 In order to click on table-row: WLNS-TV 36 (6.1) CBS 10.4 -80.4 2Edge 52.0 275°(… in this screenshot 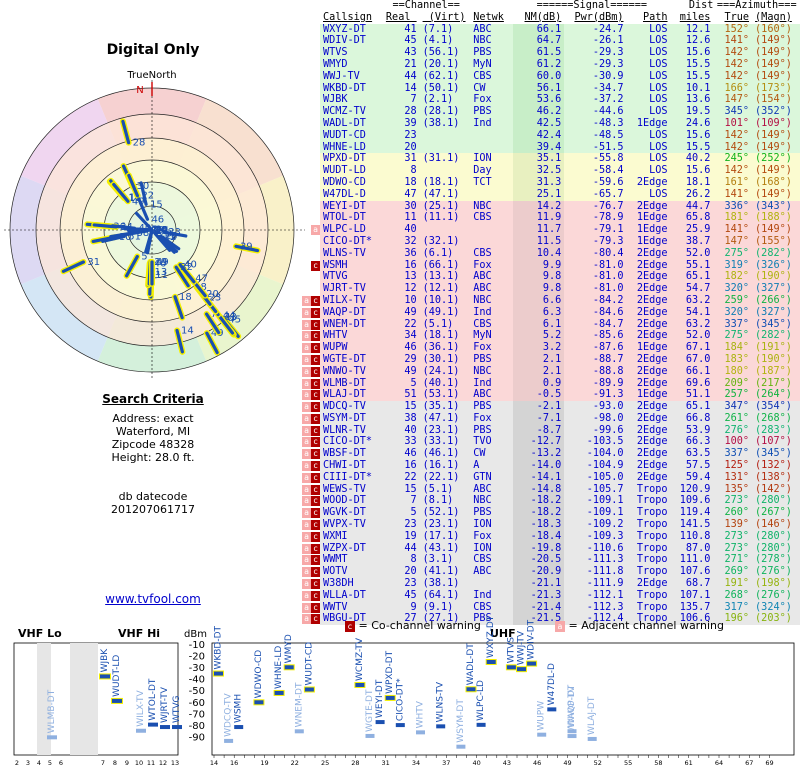, I will do `click(551, 253)`.